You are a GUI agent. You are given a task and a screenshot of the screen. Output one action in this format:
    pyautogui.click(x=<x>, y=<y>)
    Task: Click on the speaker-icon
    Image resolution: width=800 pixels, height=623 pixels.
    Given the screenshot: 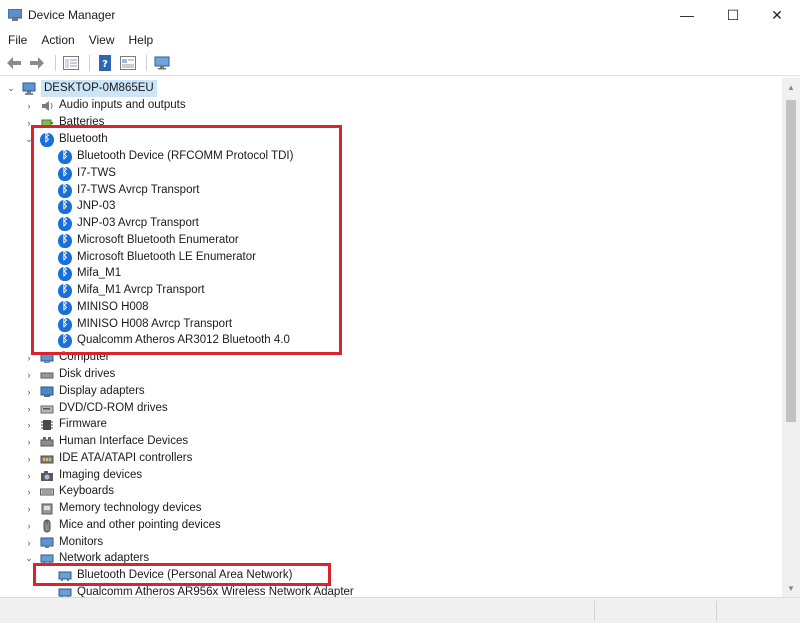 What is the action you would take?
    pyautogui.click(x=47, y=105)
    